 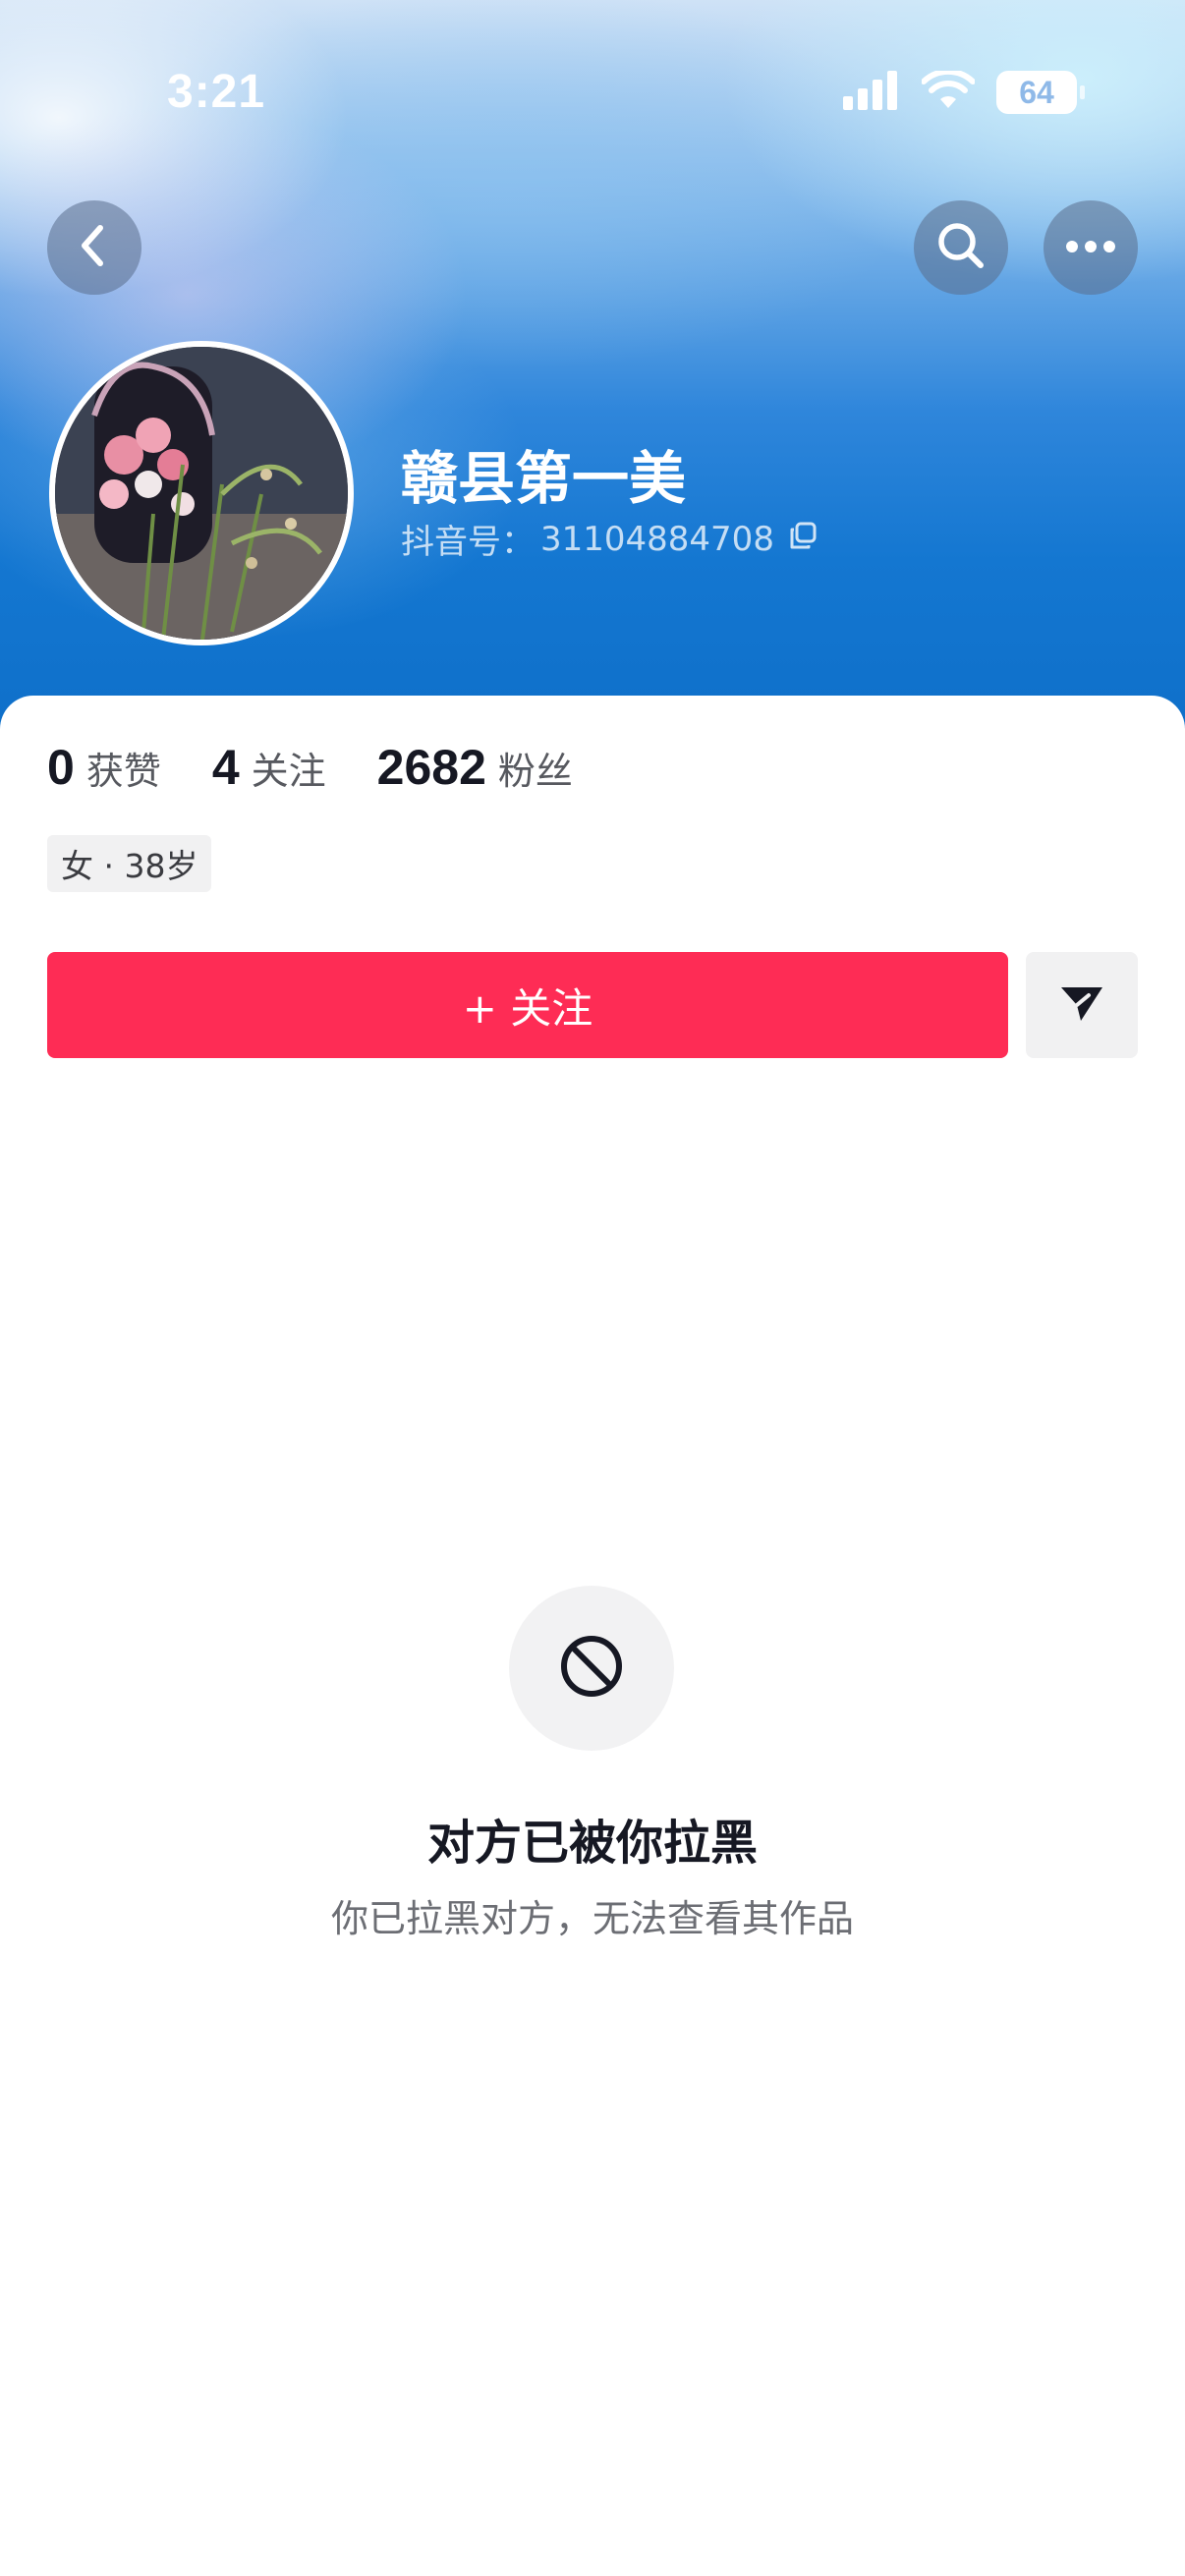 I want to click on more-dots-icon, so click(x=1091, y=248).